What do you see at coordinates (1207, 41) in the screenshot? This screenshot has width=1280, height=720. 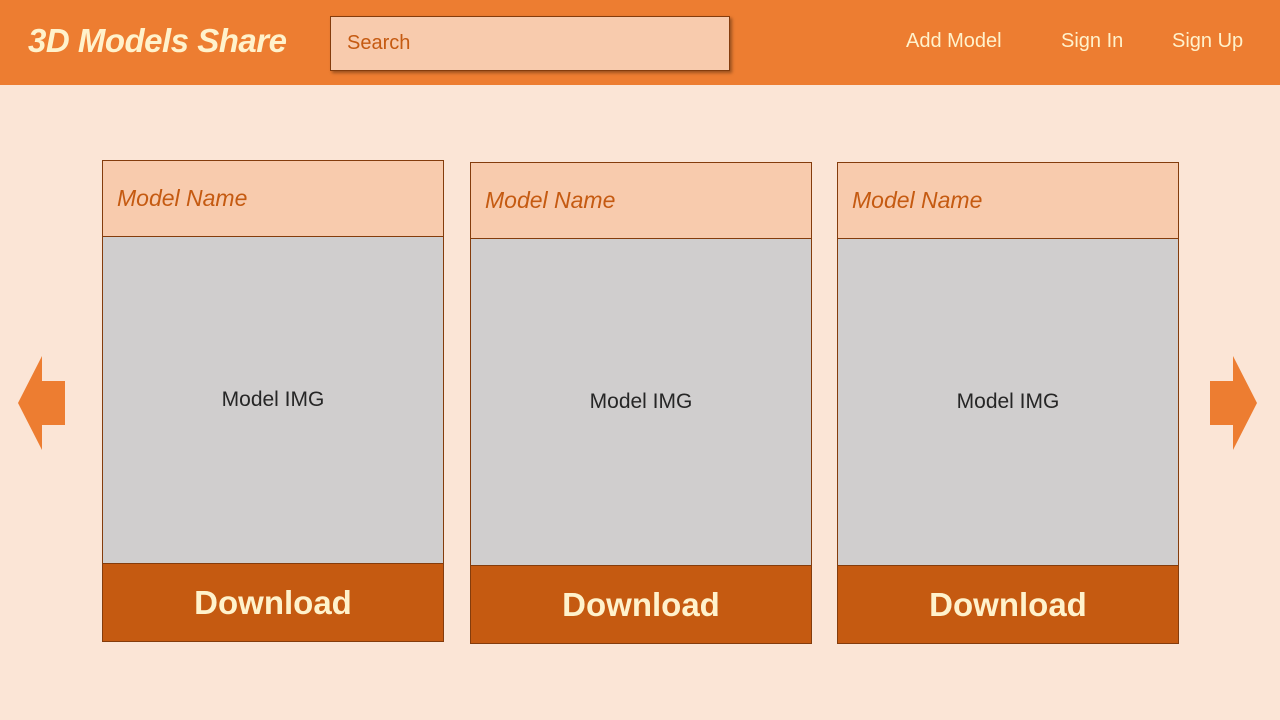 I see `sign-up-link: Sign Up` at bounding box center [1207, 41].